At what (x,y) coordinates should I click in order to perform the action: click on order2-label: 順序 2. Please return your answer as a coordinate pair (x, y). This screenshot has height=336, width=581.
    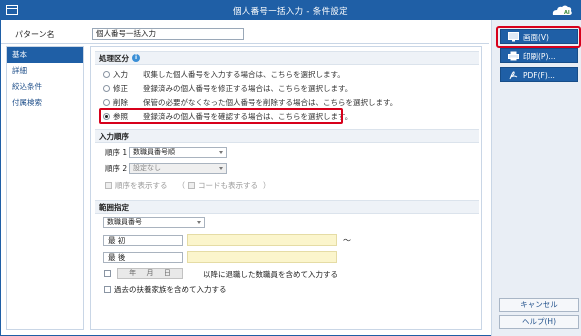
    Looking at the image, I should click on (116, 168).